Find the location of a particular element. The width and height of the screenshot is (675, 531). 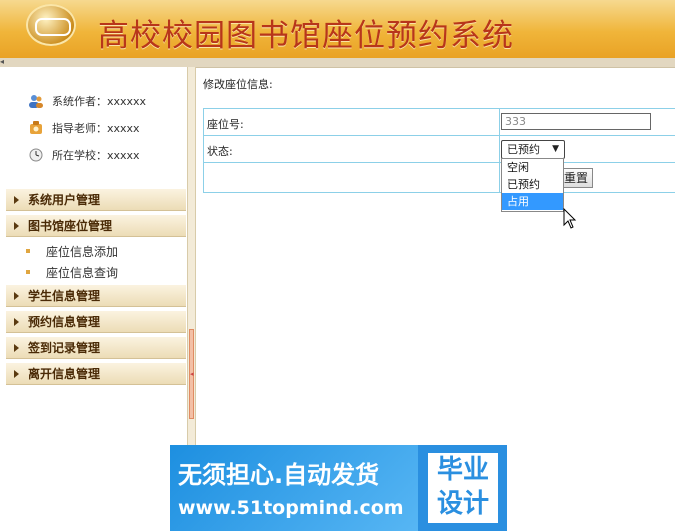

author-info: 系统作者：xxxxxx is located at coordinates (87, 101).